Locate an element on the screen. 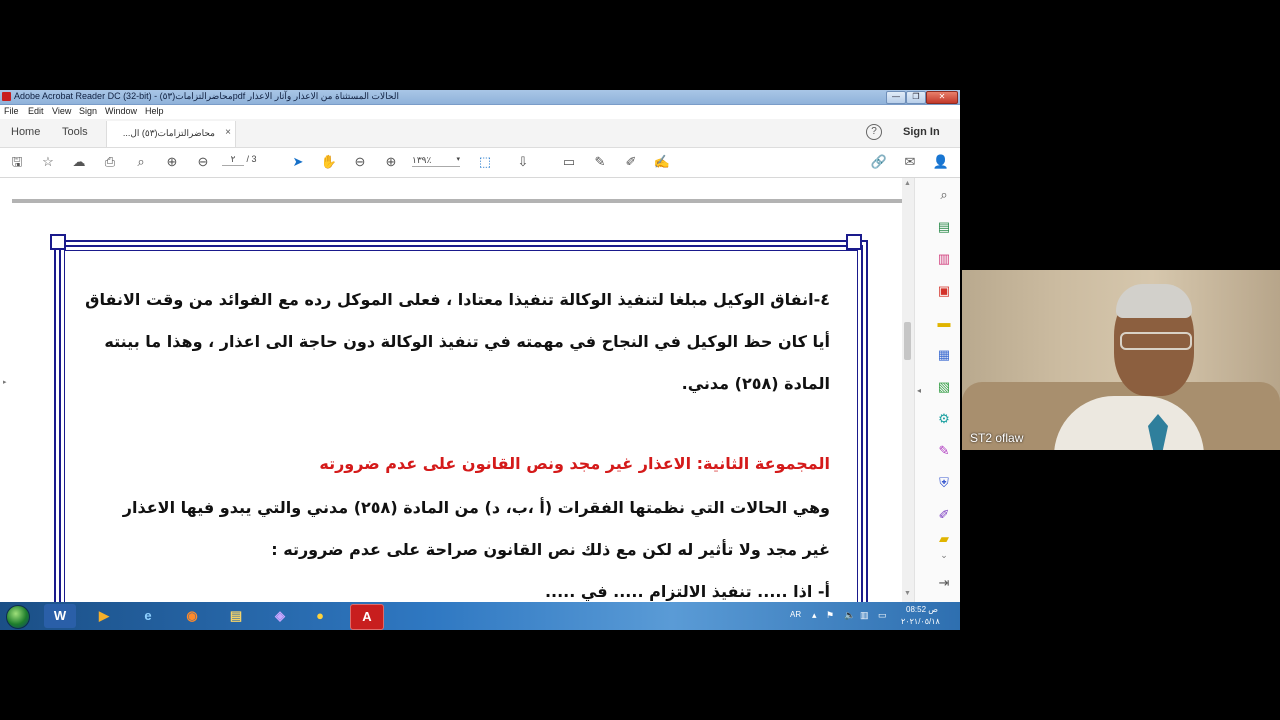 The height and width of the screenshot is (720, 1280). collapse-pane-icon: ◂ is located at coordinates (919, 390).